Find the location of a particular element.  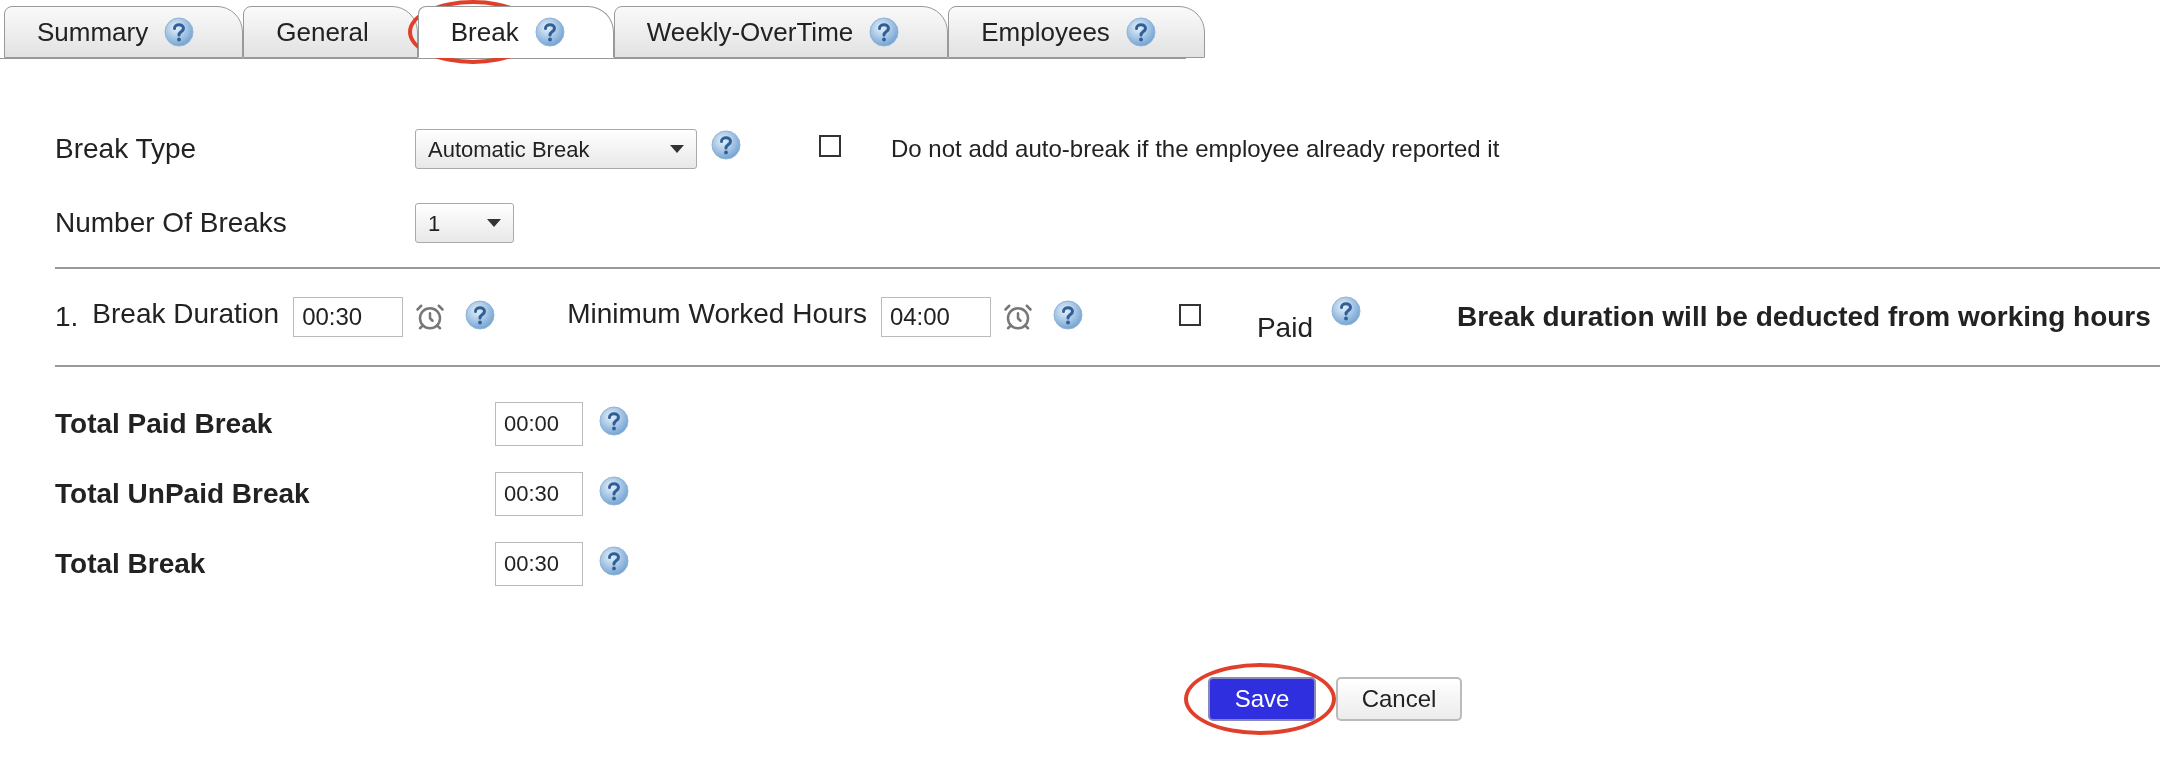

checkbox-label: Do not add auto-break if the employee already reported it is located at coordinates (1195, 149).